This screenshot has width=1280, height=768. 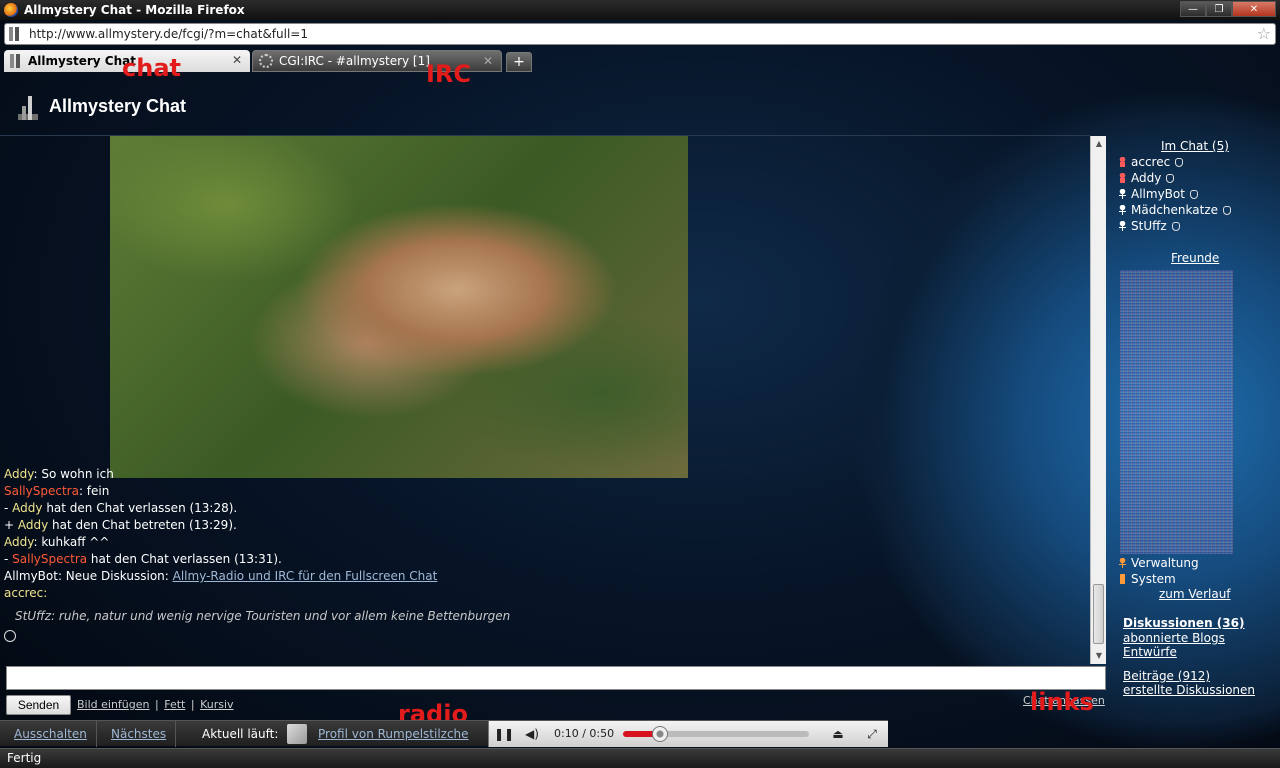 What do you see at coordinates (1195, 258) in the screenshot?
I see `friends-header: Freunde` at bounding box center [1195, 258].